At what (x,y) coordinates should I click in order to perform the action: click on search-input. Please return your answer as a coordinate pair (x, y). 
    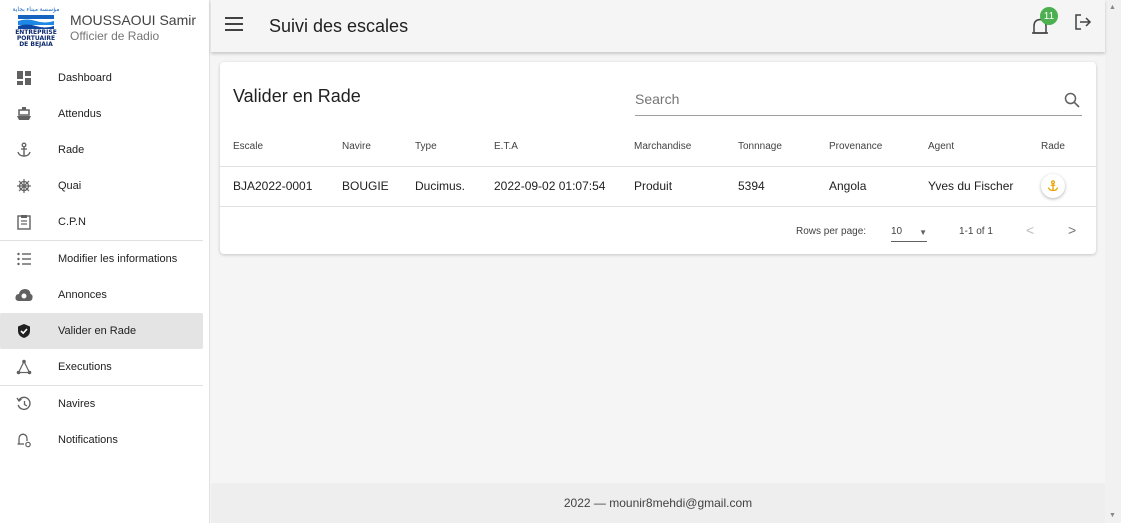
    Looking at the image, I should click on (835, 99).